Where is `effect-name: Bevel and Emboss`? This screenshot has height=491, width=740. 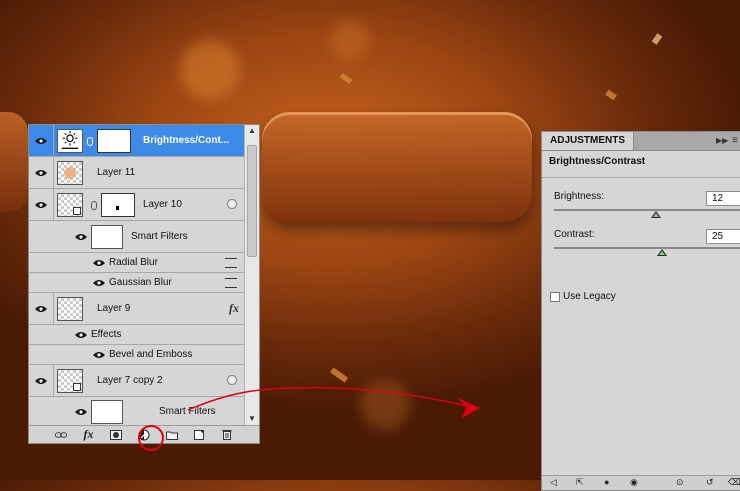 effect-name: Bevel and Emboss is located at coordinates (151, 354).